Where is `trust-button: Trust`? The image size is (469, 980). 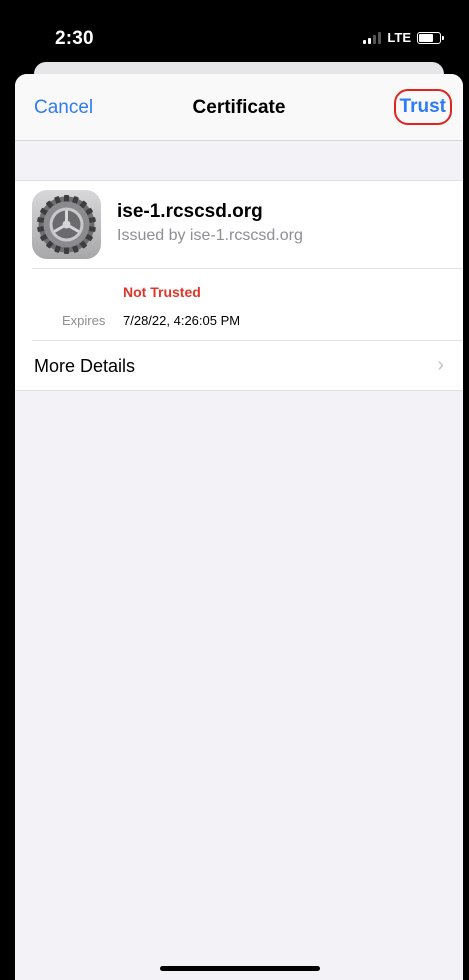 trust-button: Trust is located at coordinates (422, 107).